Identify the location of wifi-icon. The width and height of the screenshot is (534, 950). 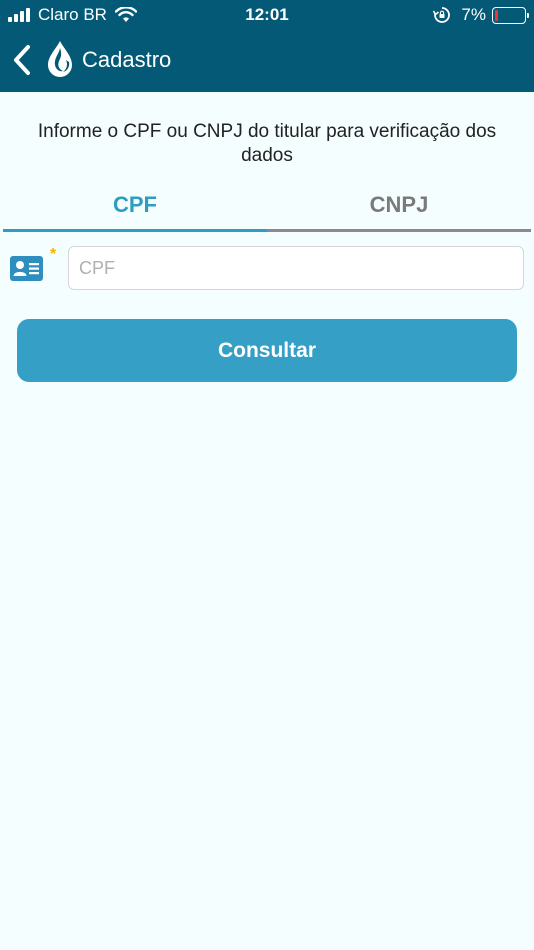
(125, 14).